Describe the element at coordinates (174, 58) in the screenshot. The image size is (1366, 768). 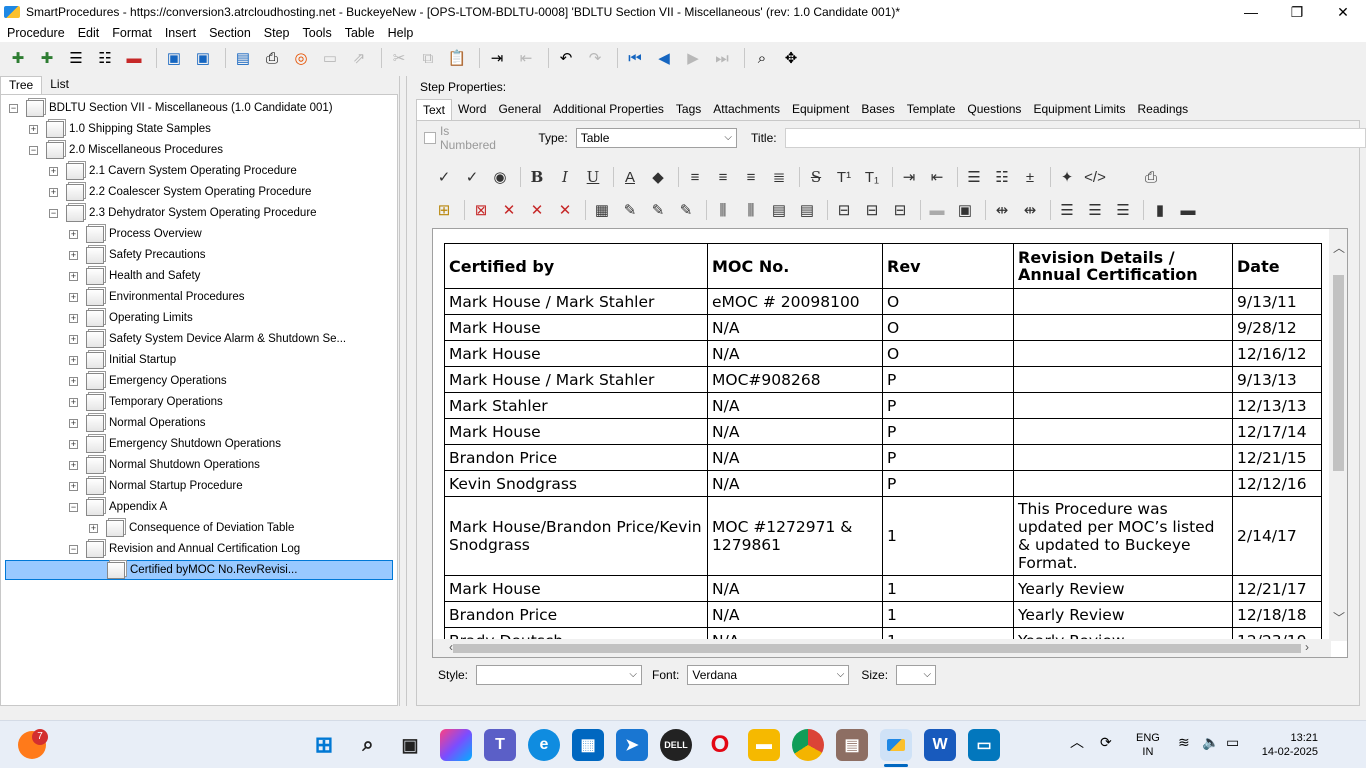
I see `save-copy-icon: ▣` at that location.